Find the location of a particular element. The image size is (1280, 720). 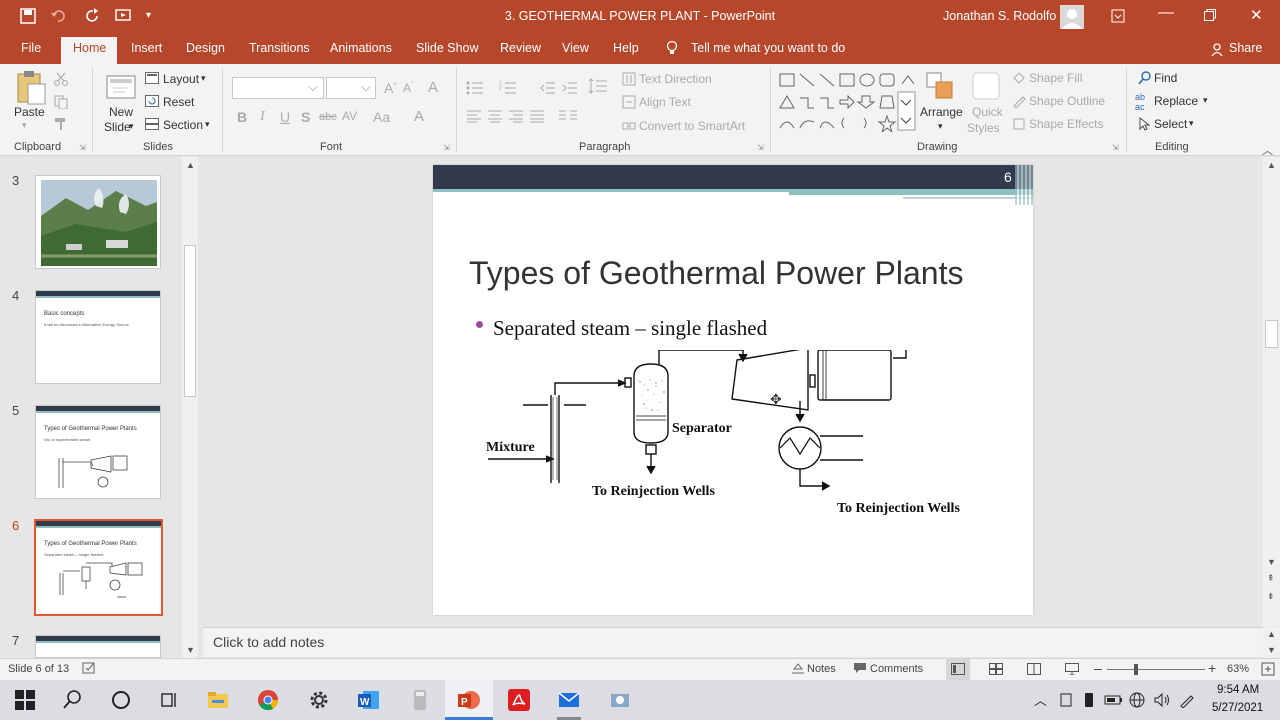

user-name: Jonathan S. Rodolfo is located at coordinates (999, 16).